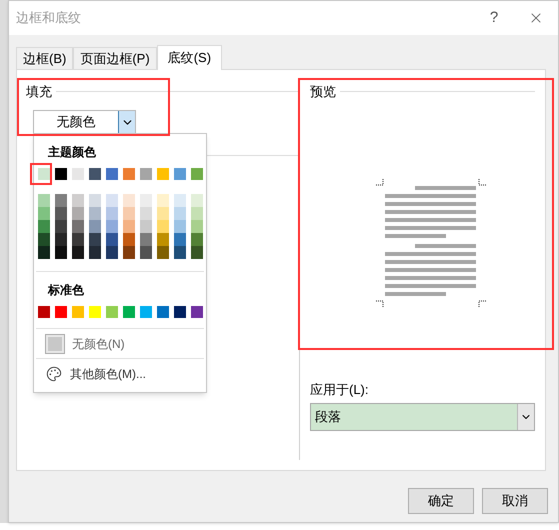 This screenshot has height=530, width=559. I want to click on window-title: 边框和底纹, so click(49, 18).